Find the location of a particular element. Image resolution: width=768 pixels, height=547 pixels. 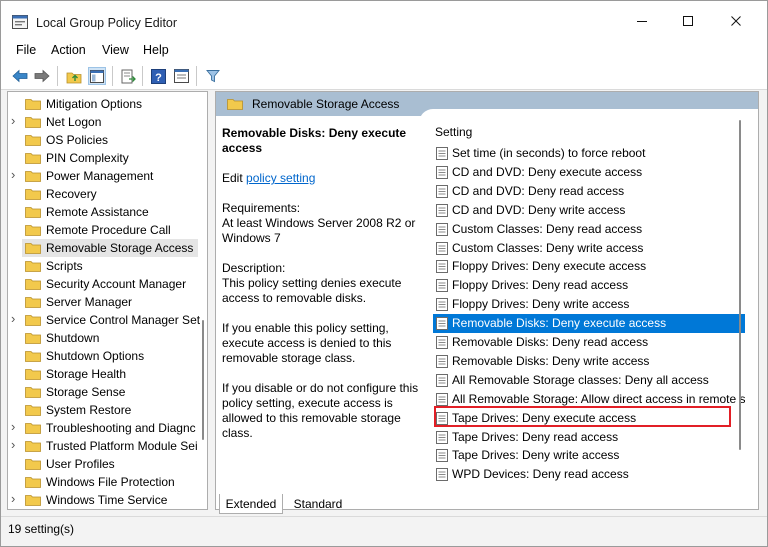

tab-extended: Extended is located at coordinates (251, 504).